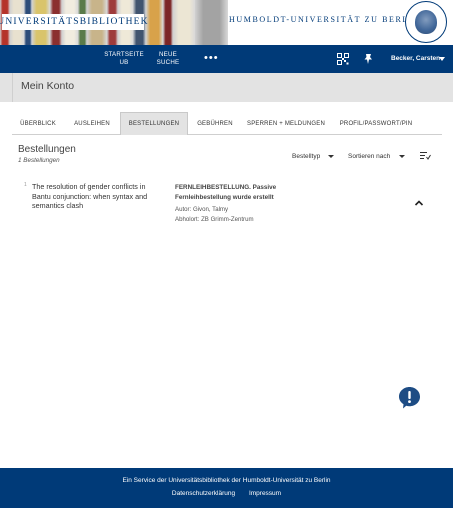  I want to click on order-pickup-location: Abholort: ZB Grimm-Zentrum, so click(214, 219).